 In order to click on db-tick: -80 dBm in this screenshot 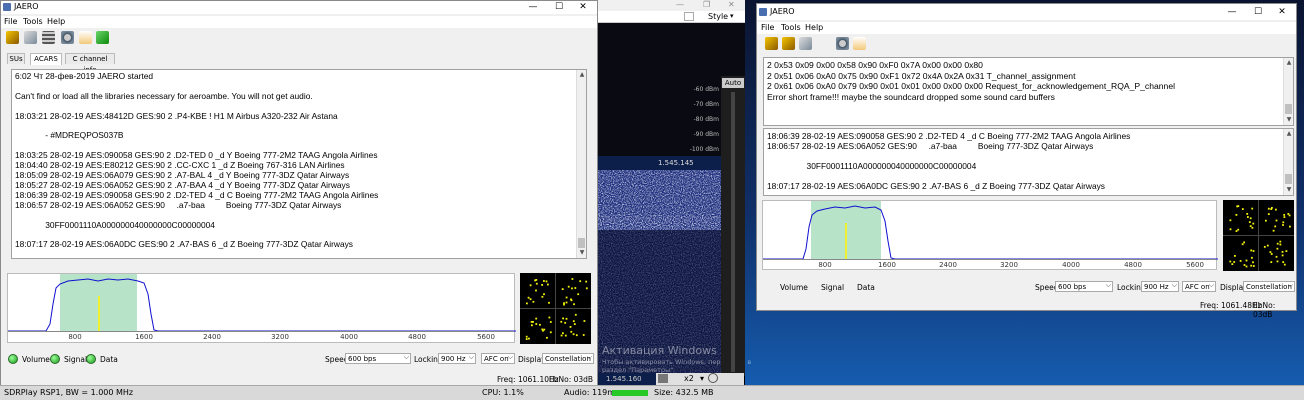, I will do `click(706, 119)`.